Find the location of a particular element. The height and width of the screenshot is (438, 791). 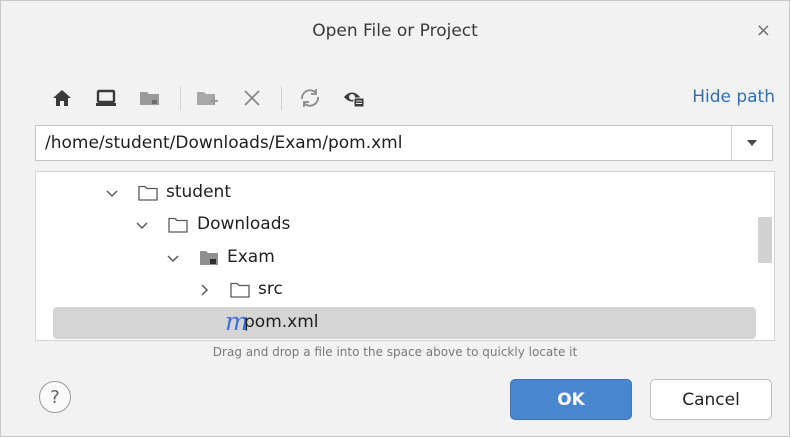

tree-row-label: src is located at coordinates (270, 289).